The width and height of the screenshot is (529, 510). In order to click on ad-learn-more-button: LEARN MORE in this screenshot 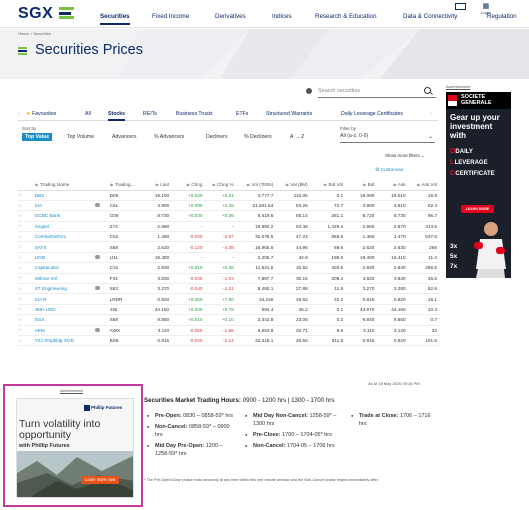, I will do `click(477, 209)`.